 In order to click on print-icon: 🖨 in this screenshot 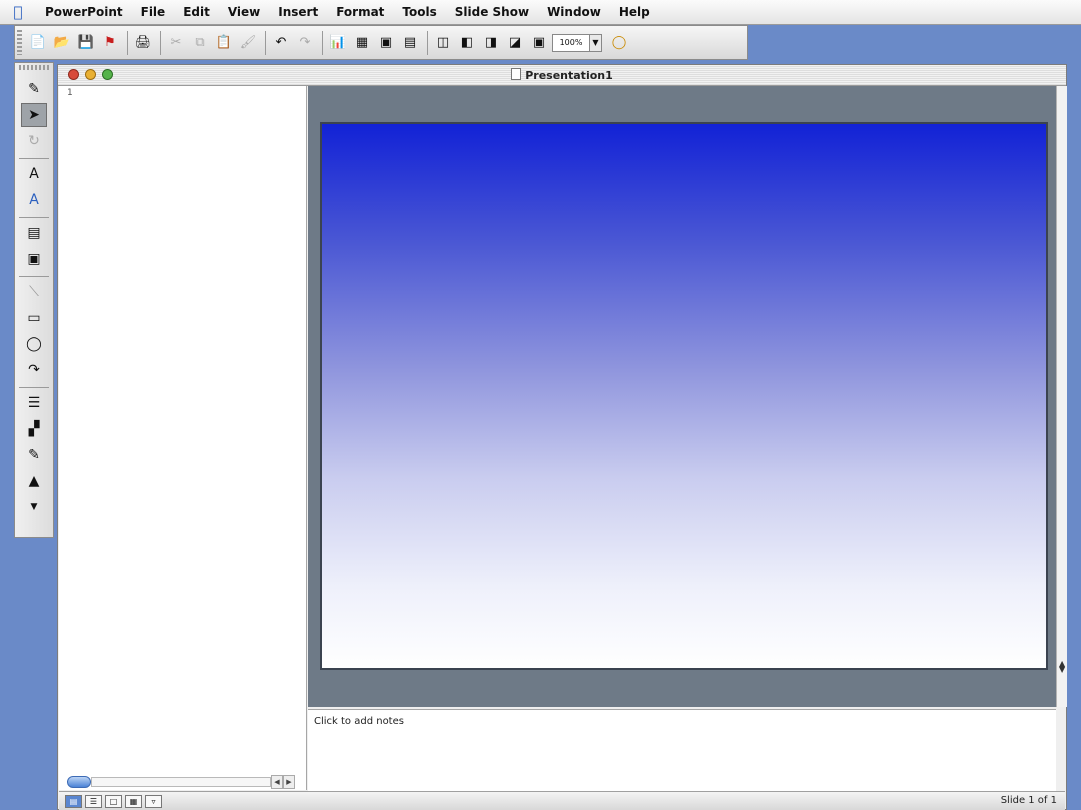, I will do `click(143, 43)`.